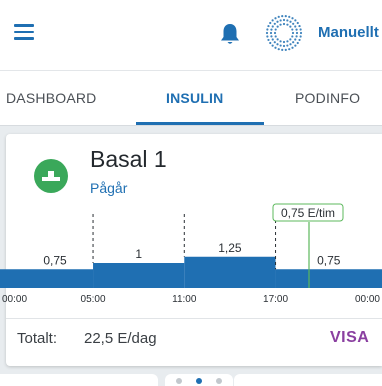 This screenshot has height=386, width=382. I want to click on page-dot-active, so click(199, 381).